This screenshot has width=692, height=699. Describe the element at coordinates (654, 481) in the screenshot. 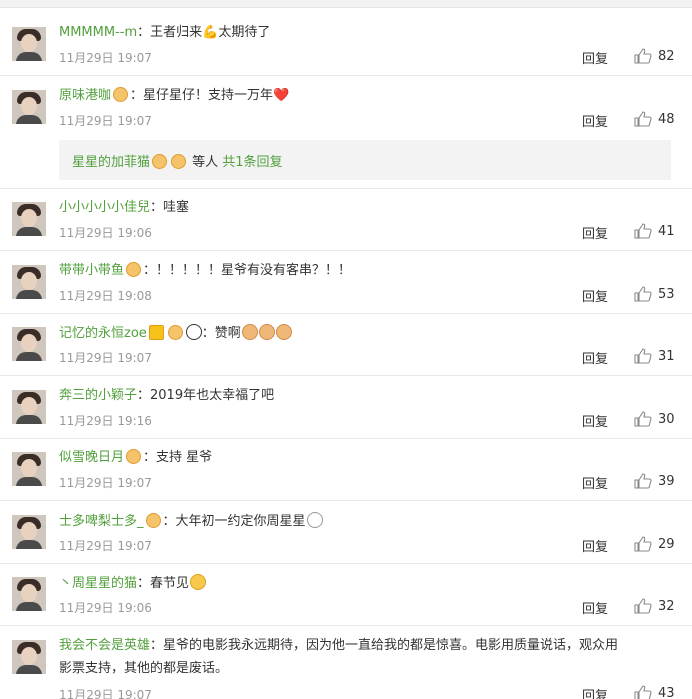

I see `like-button: 39` at that location.